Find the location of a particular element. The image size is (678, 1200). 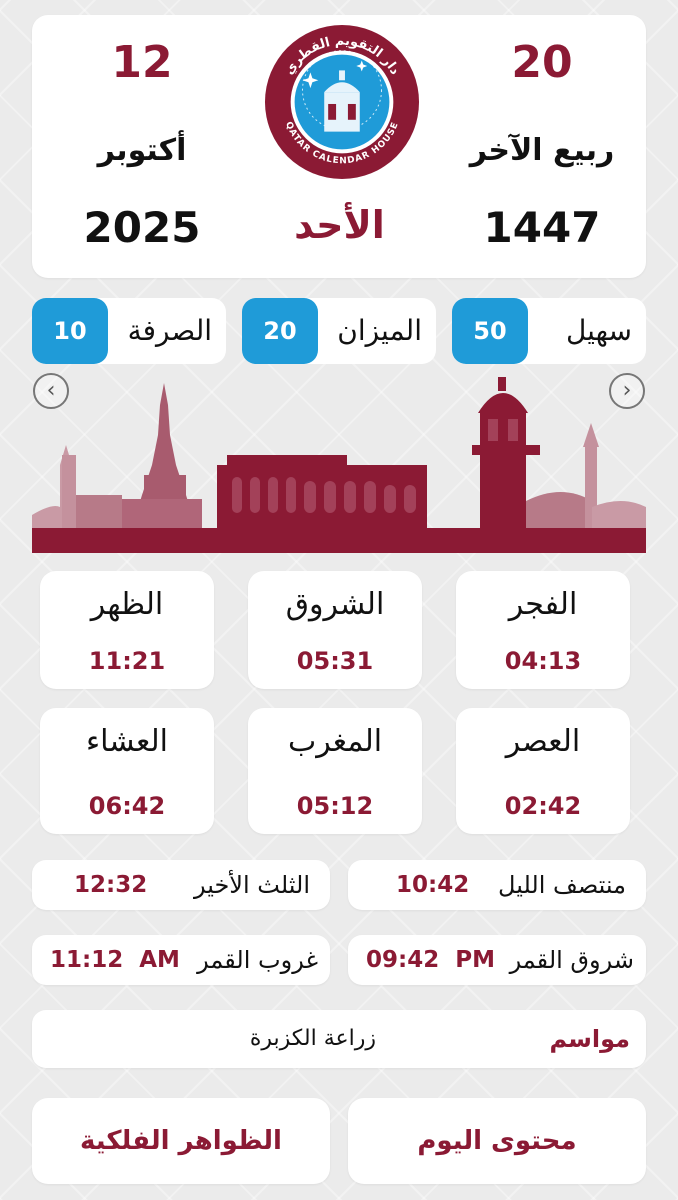

season-mizan-label: الميزان is located at coordinates (379, 330).